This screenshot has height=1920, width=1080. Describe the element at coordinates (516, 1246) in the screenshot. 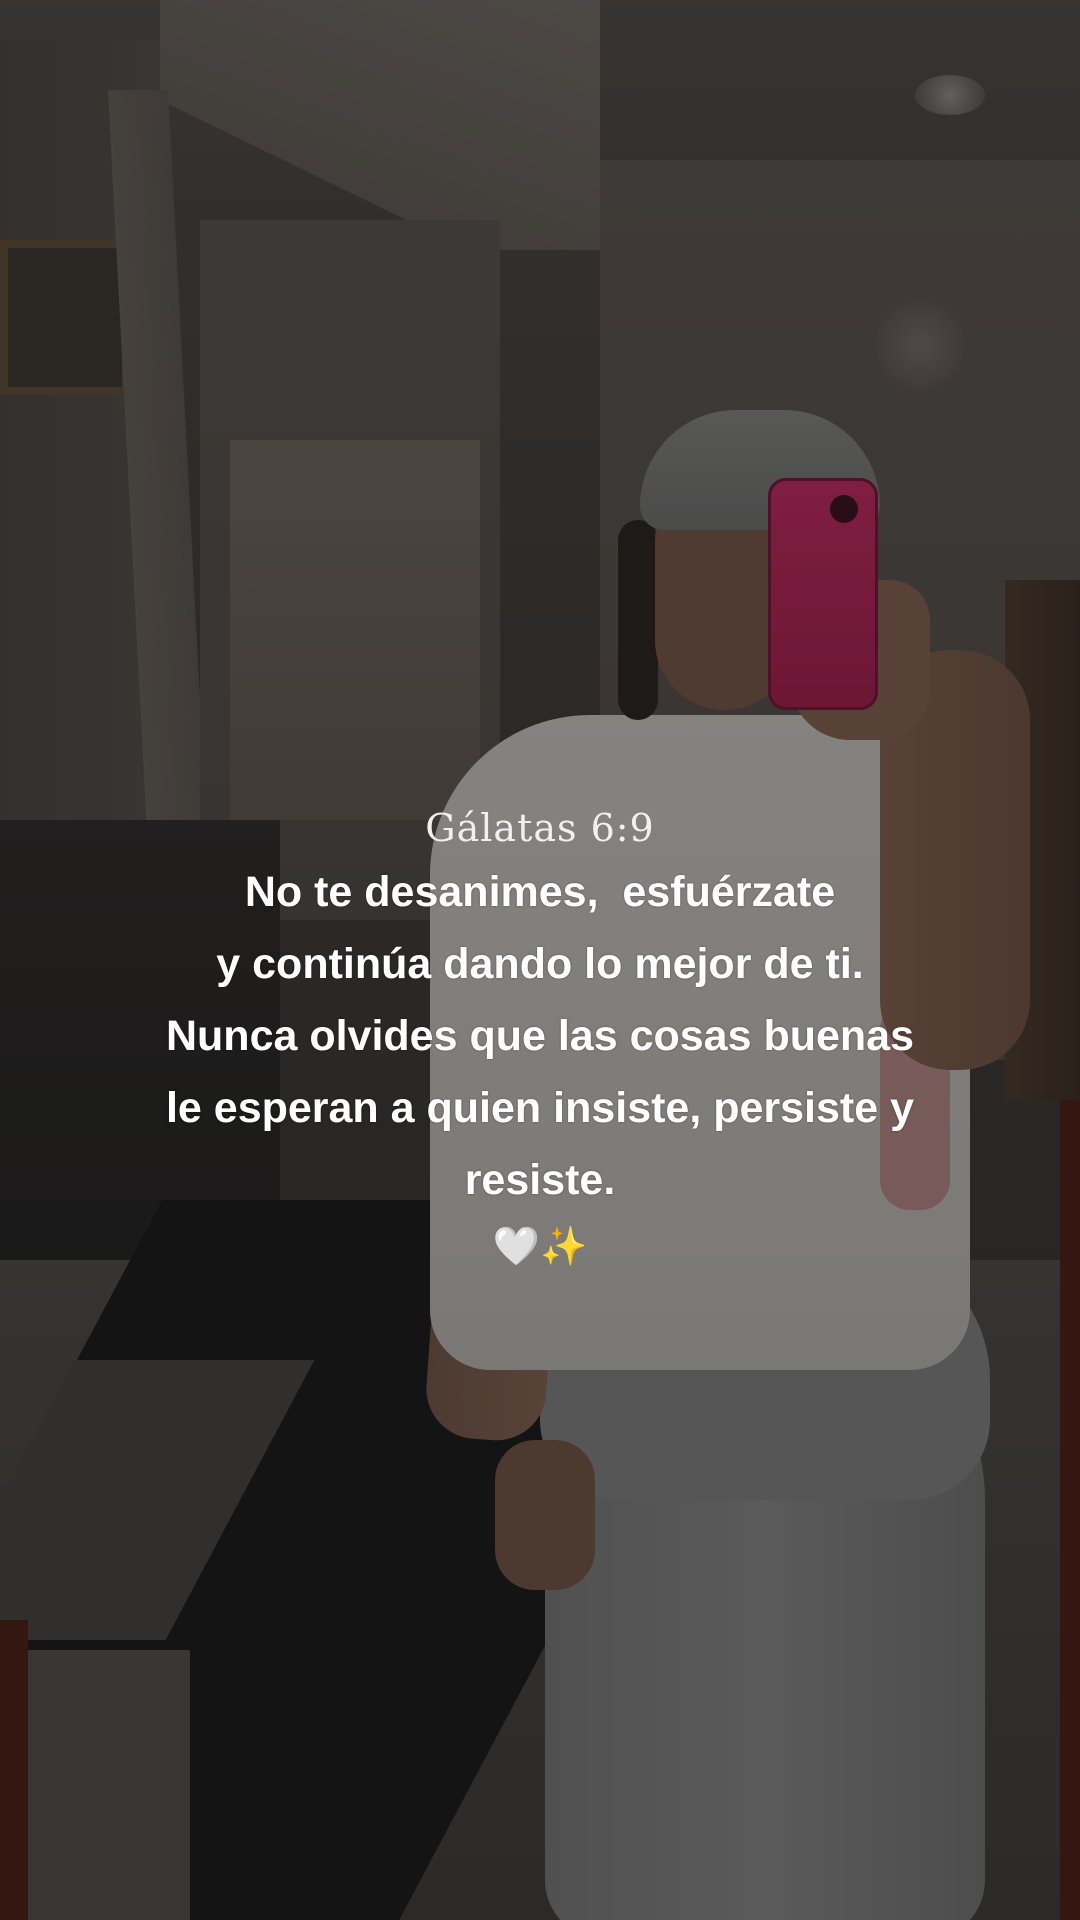

I see `white-heart-icon: 🤍` at that location.